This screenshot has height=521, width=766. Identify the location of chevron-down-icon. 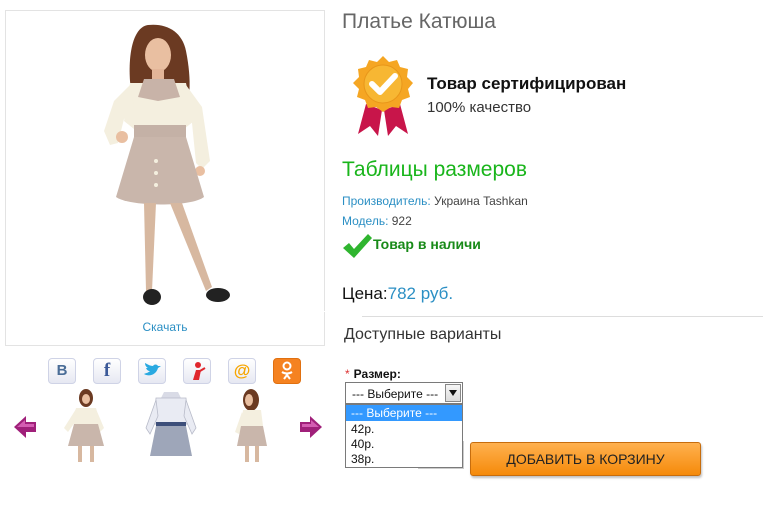
(453, 393).